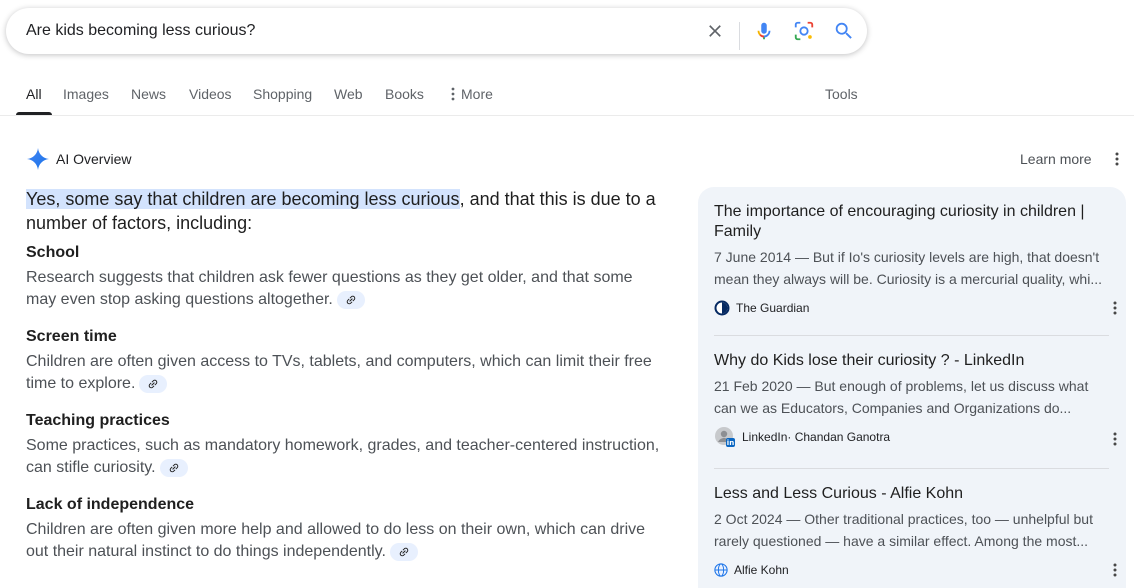  I want to click on search-box, so click(436, 31).